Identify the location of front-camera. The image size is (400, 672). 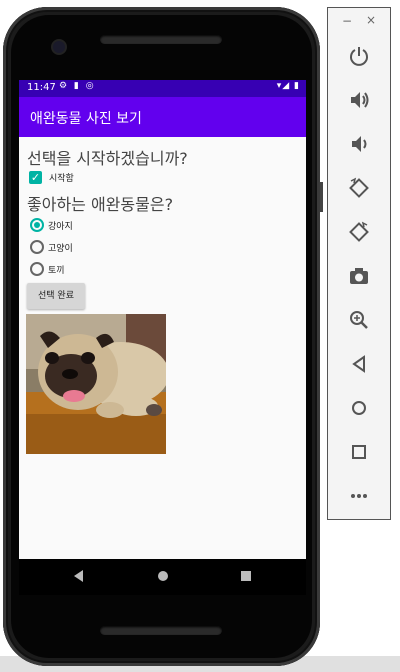
(59, 47).